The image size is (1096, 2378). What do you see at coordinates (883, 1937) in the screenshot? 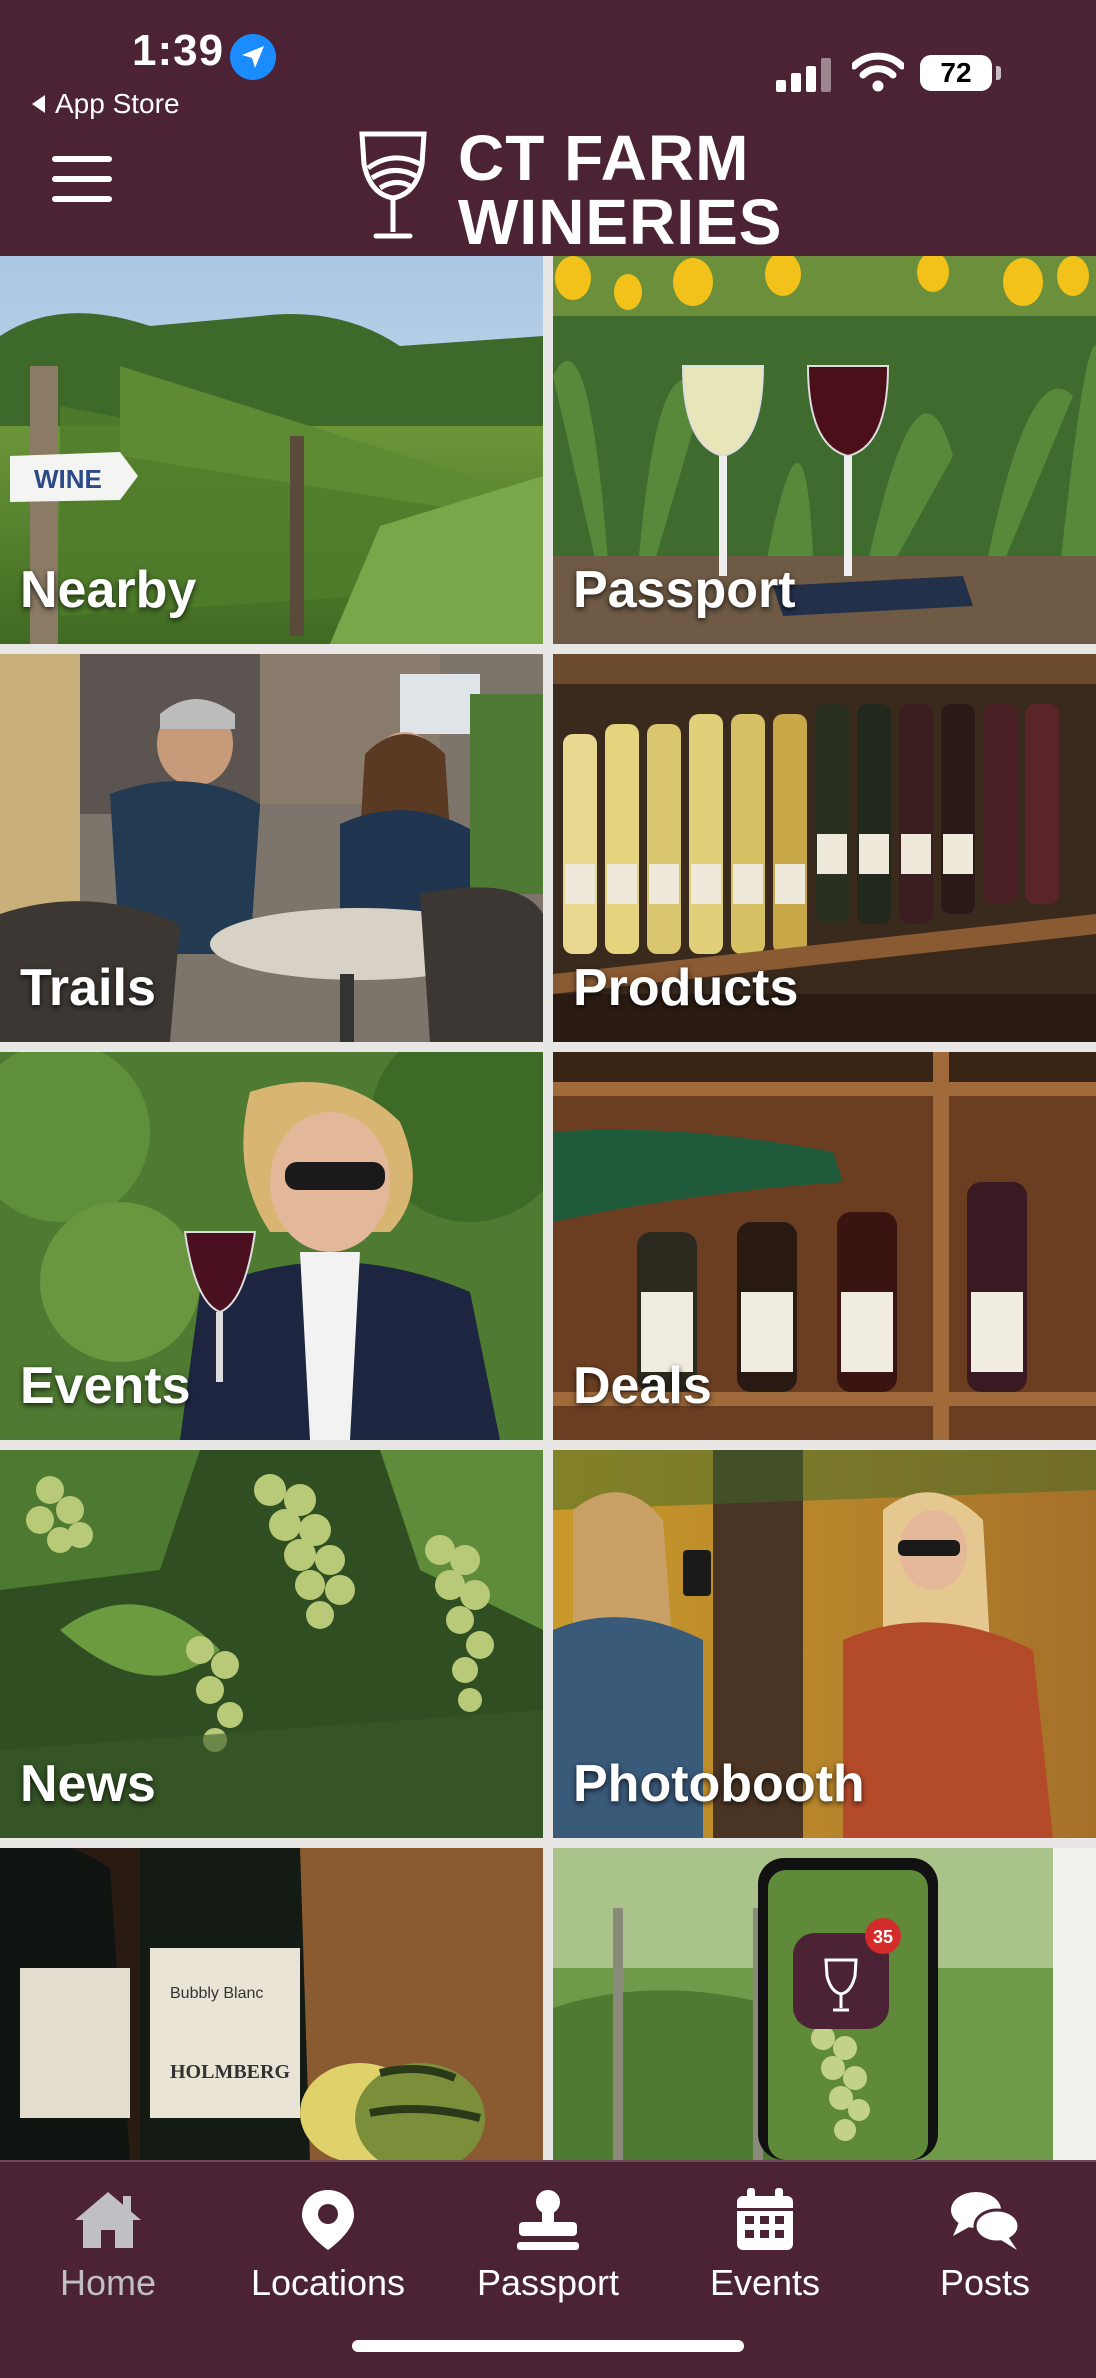
I see `notification-badge: 35` at bounding box center [883, 1937].